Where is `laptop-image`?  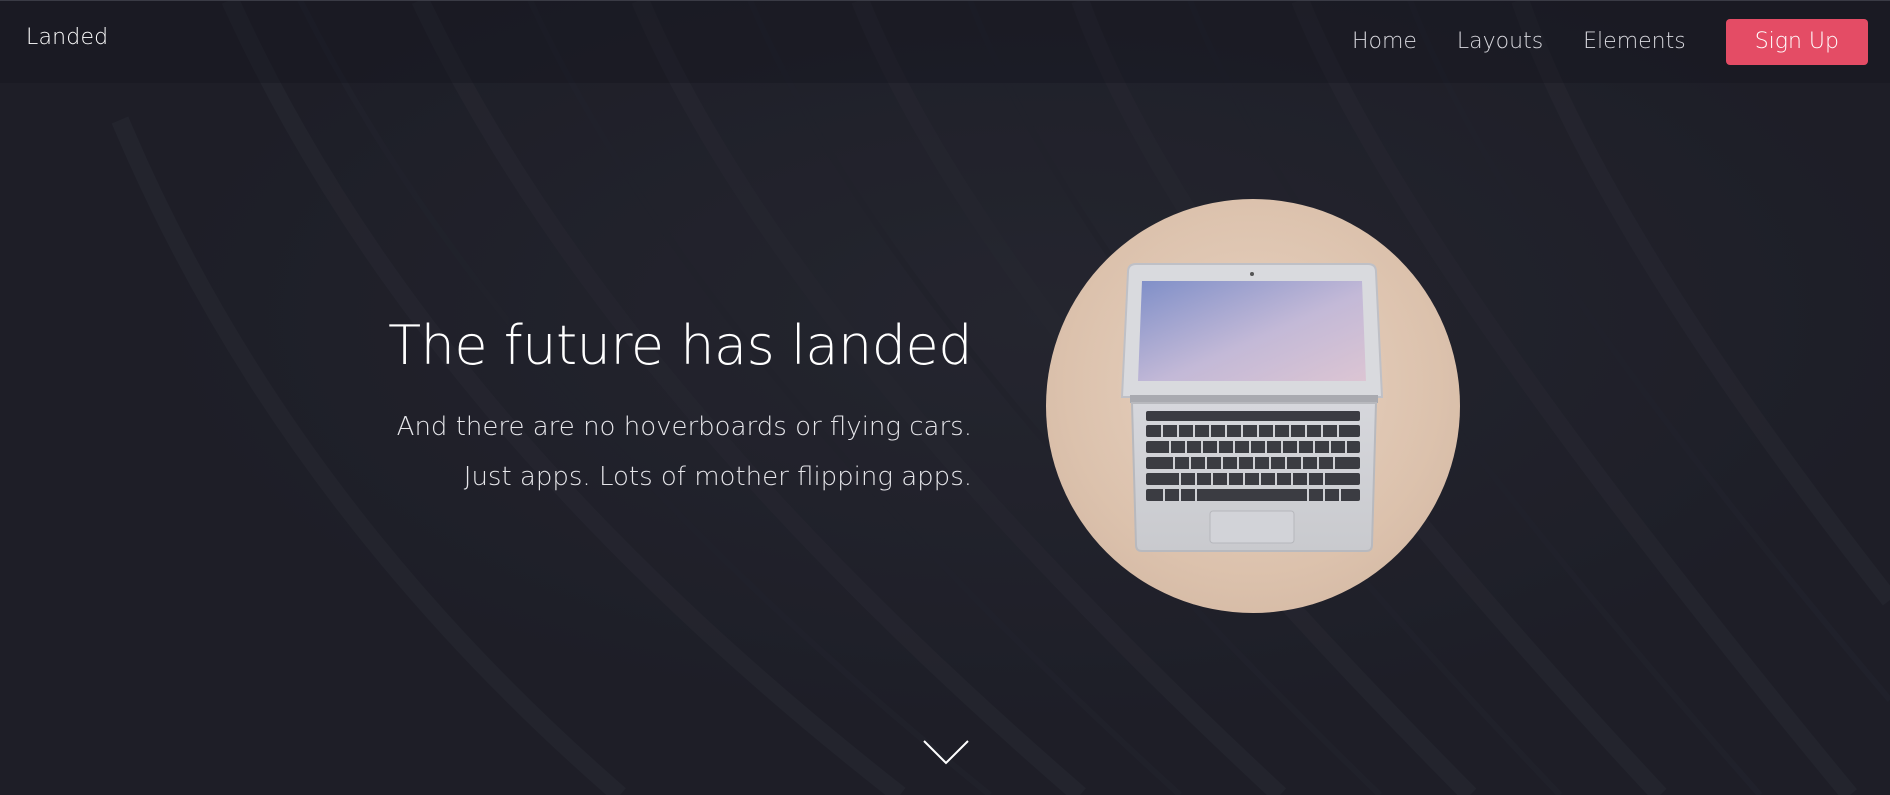 laptop-image is located at coordinates (1253, 406).